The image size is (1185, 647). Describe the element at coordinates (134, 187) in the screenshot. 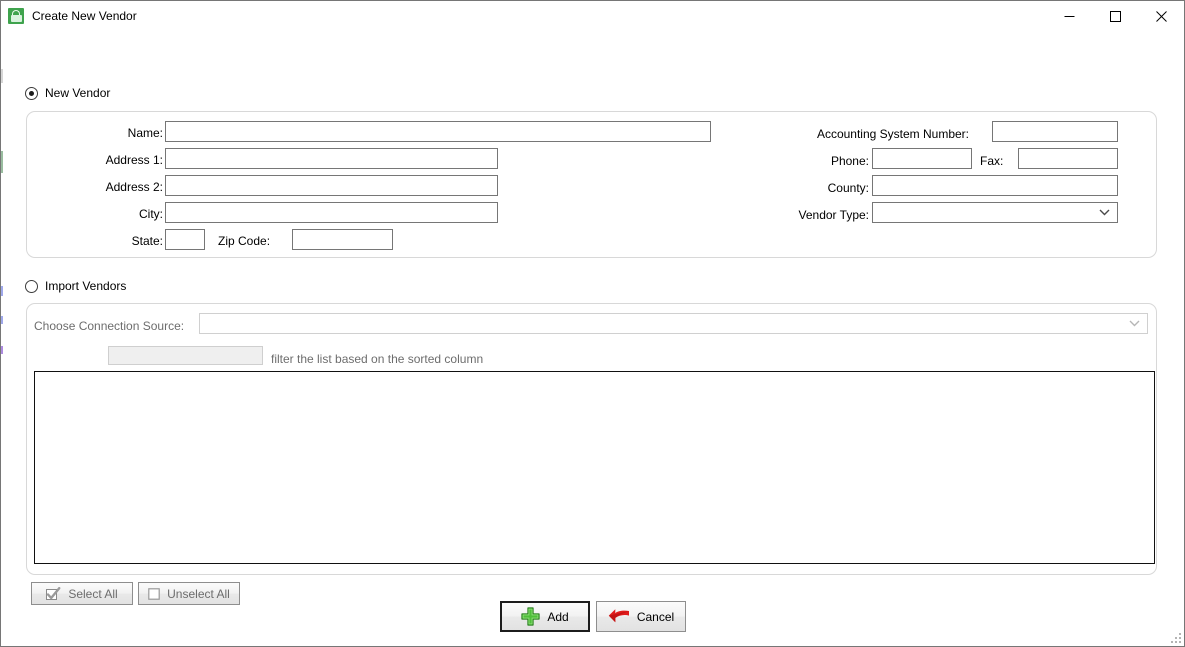

I see `label-address2: Address 2:` at that location.